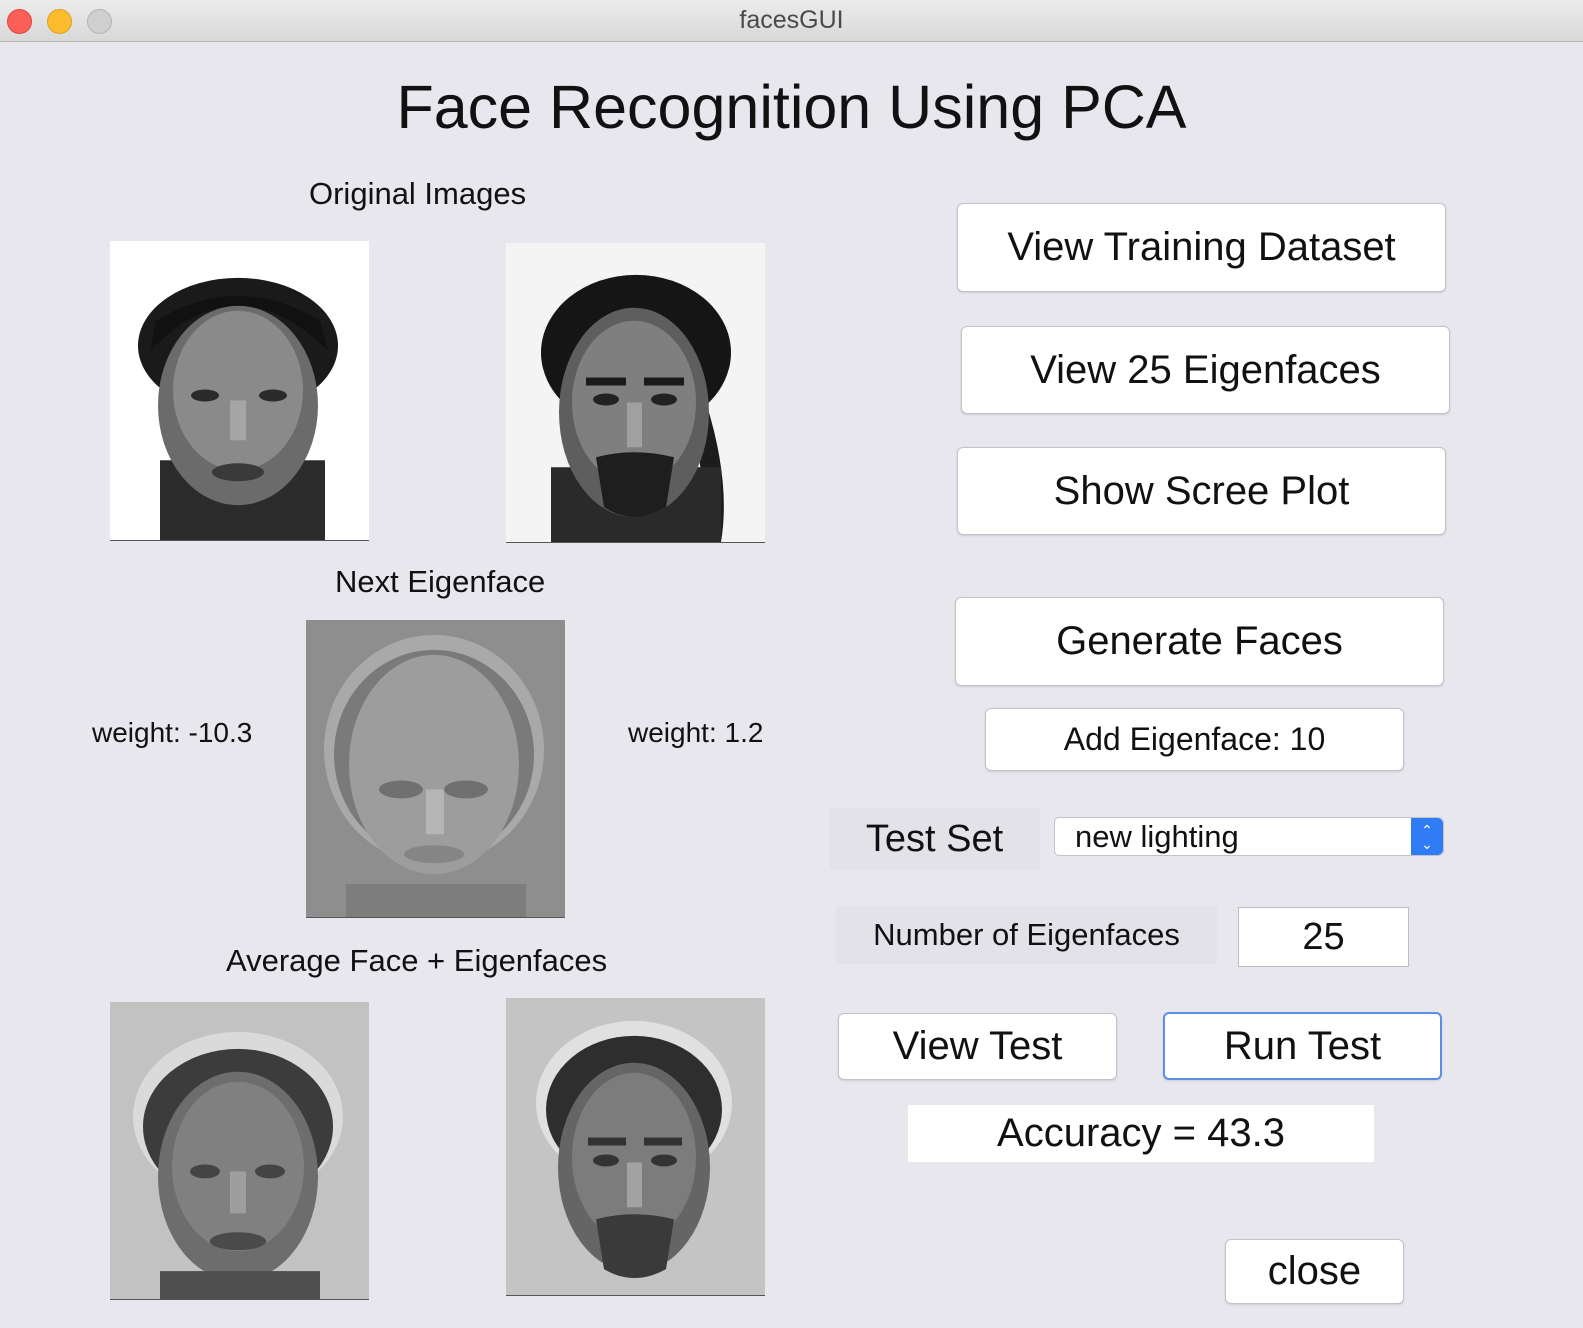 This screenshot has height=1328, width=1583. Describe the element at coordinates (435, 769) in the screenshot. I see `next-eigenface-image` at that location.